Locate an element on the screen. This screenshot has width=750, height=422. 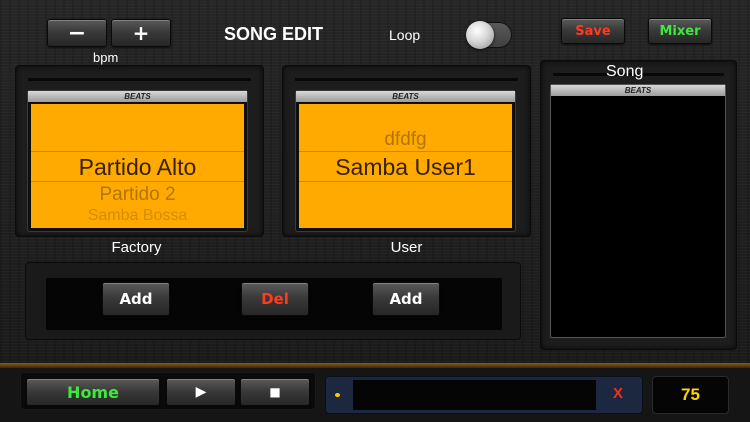
add-factory-button: Add is located at coordinates (136, 299).